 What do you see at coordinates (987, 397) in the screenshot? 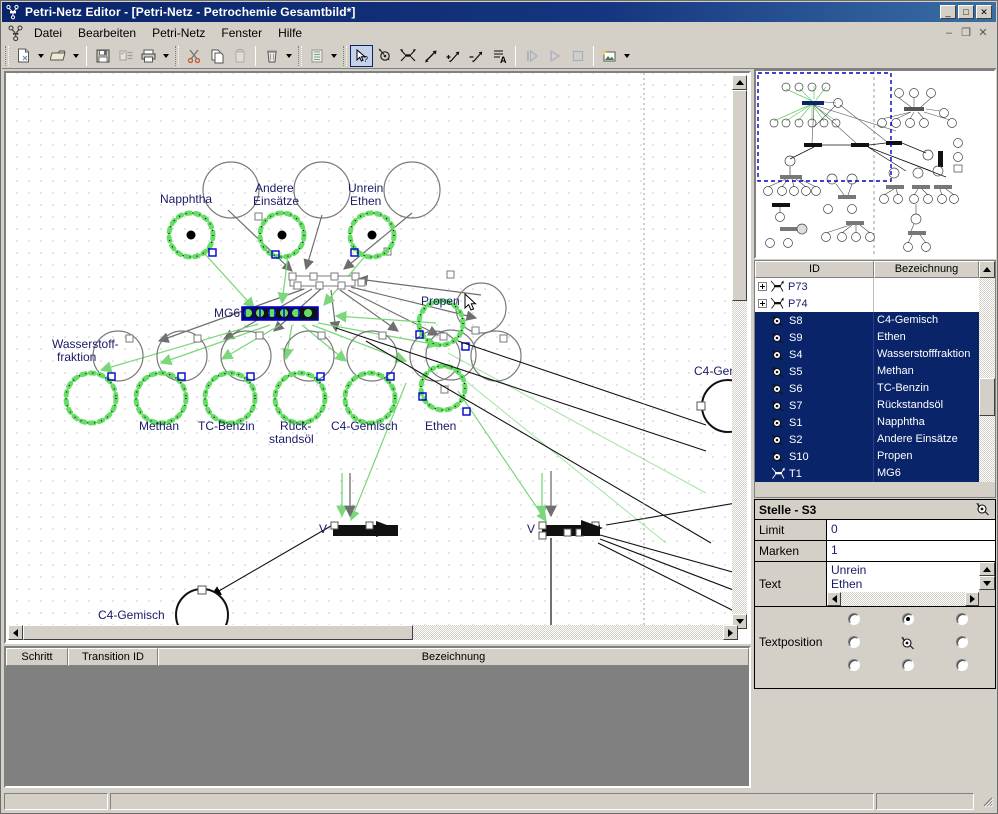
I see `object-table-vscroll-thumb` at bounding box center [987, 397].